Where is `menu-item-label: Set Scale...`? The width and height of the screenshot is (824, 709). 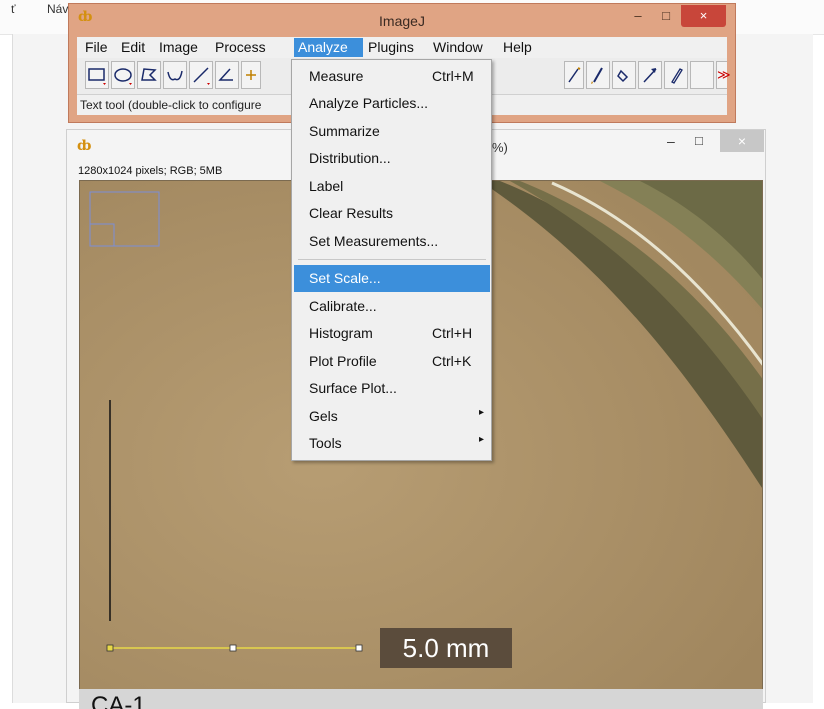 menu-item-label: Set Scale... is located at coordinates (345, 278).